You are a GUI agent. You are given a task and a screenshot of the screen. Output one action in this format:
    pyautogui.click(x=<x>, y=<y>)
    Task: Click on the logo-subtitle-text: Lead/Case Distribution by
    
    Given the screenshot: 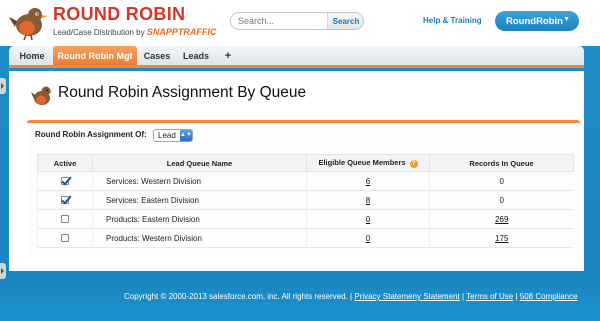 What is the action you would take?
    pyautogui.click(x=99, y=32)
    